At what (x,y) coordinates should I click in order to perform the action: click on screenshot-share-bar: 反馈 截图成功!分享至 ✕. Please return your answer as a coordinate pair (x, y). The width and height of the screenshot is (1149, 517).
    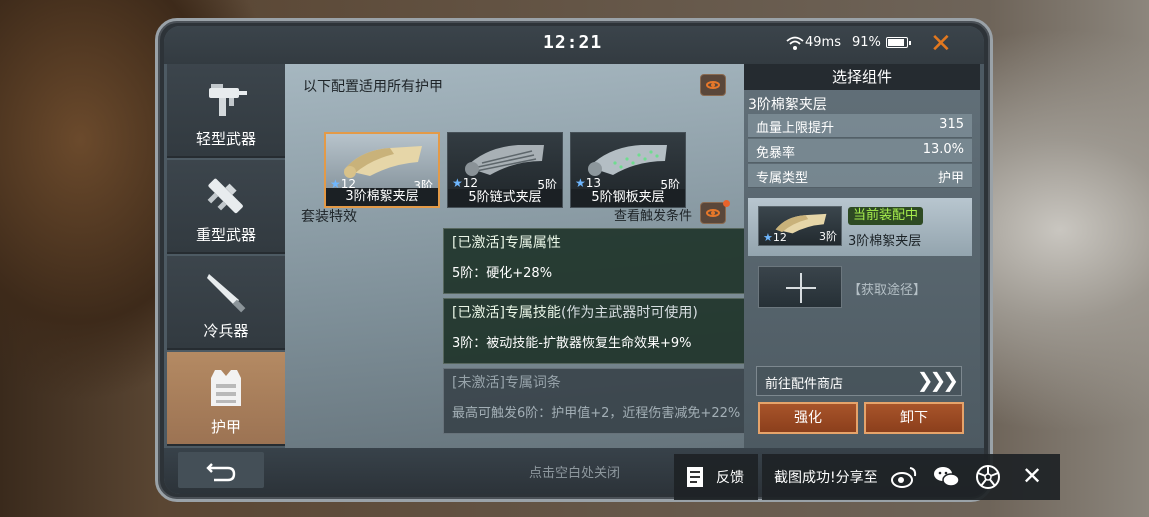
    Looking at the image, I should click on (867, 477).